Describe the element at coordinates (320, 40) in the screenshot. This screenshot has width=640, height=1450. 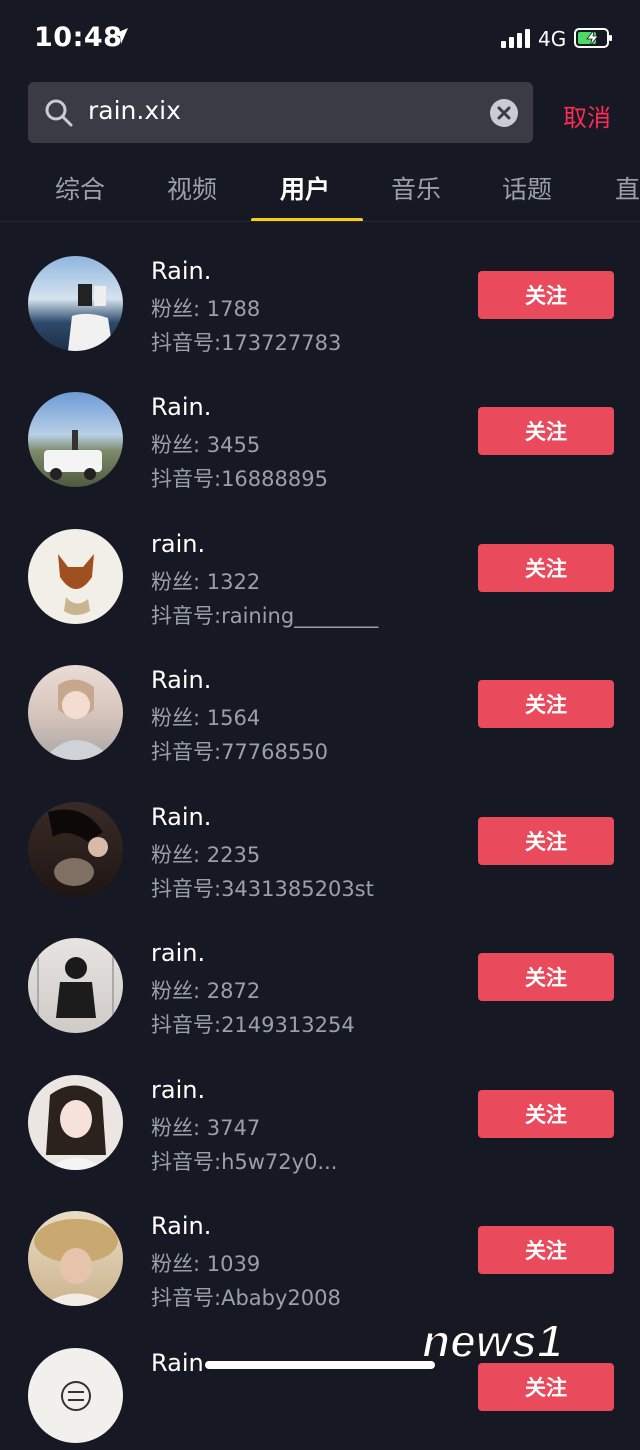
I see `status-bar: 10:48 4G` at that location.